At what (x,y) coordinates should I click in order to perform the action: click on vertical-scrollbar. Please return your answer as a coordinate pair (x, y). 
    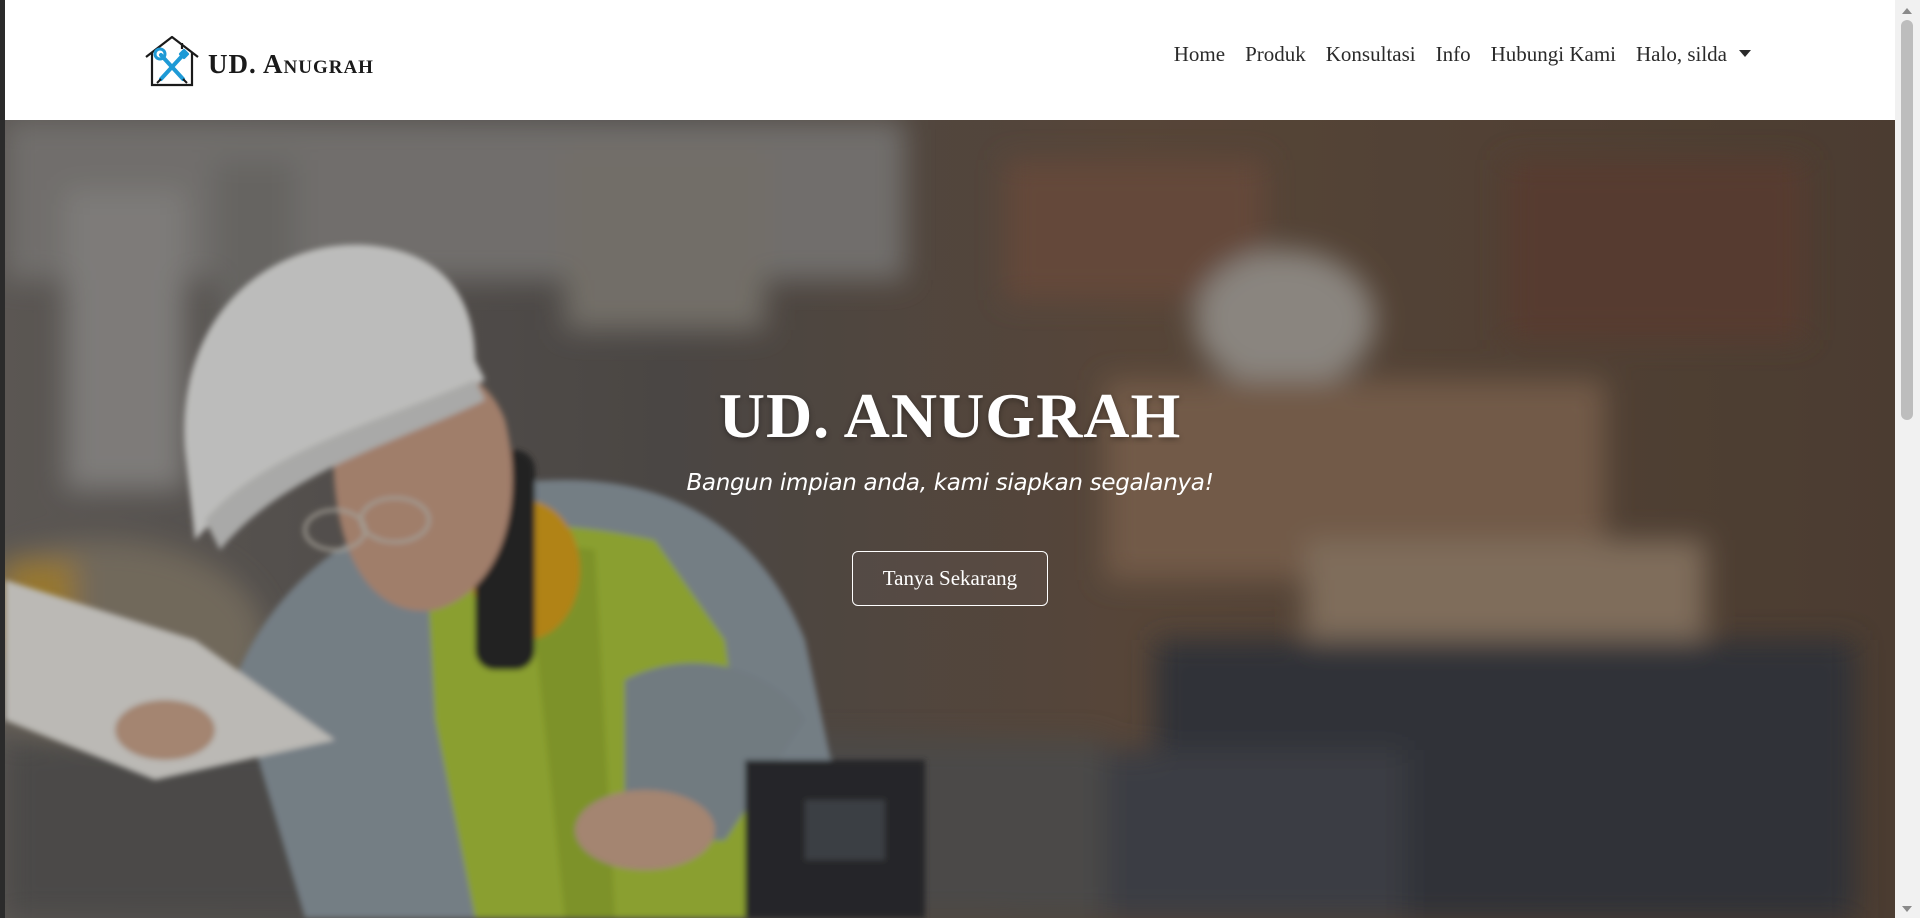
    Looking at the image, I should click on (1907, 459).